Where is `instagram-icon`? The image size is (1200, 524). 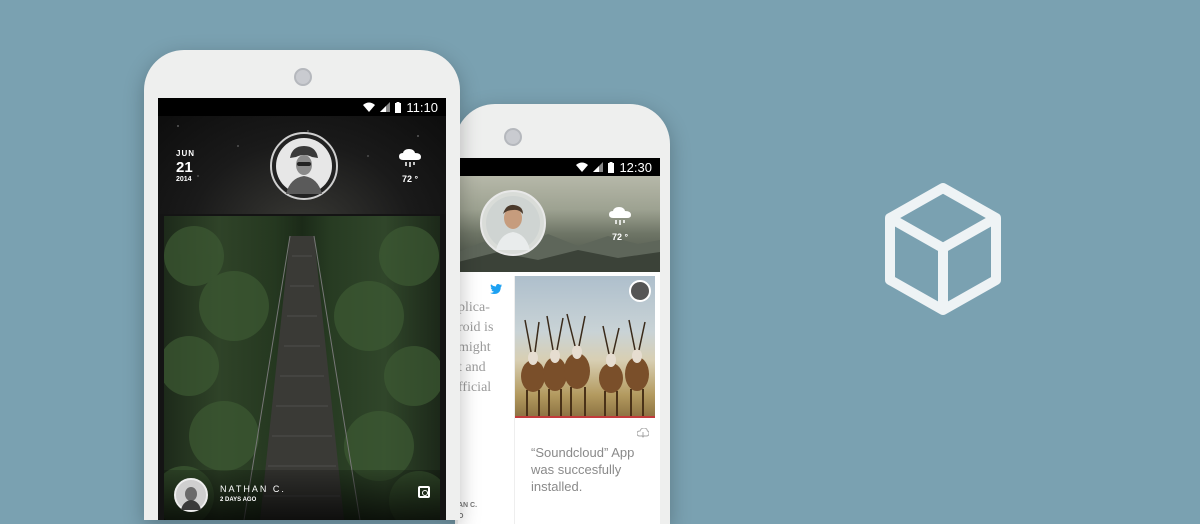 instagram-icon is located at coordinates (424, 492).